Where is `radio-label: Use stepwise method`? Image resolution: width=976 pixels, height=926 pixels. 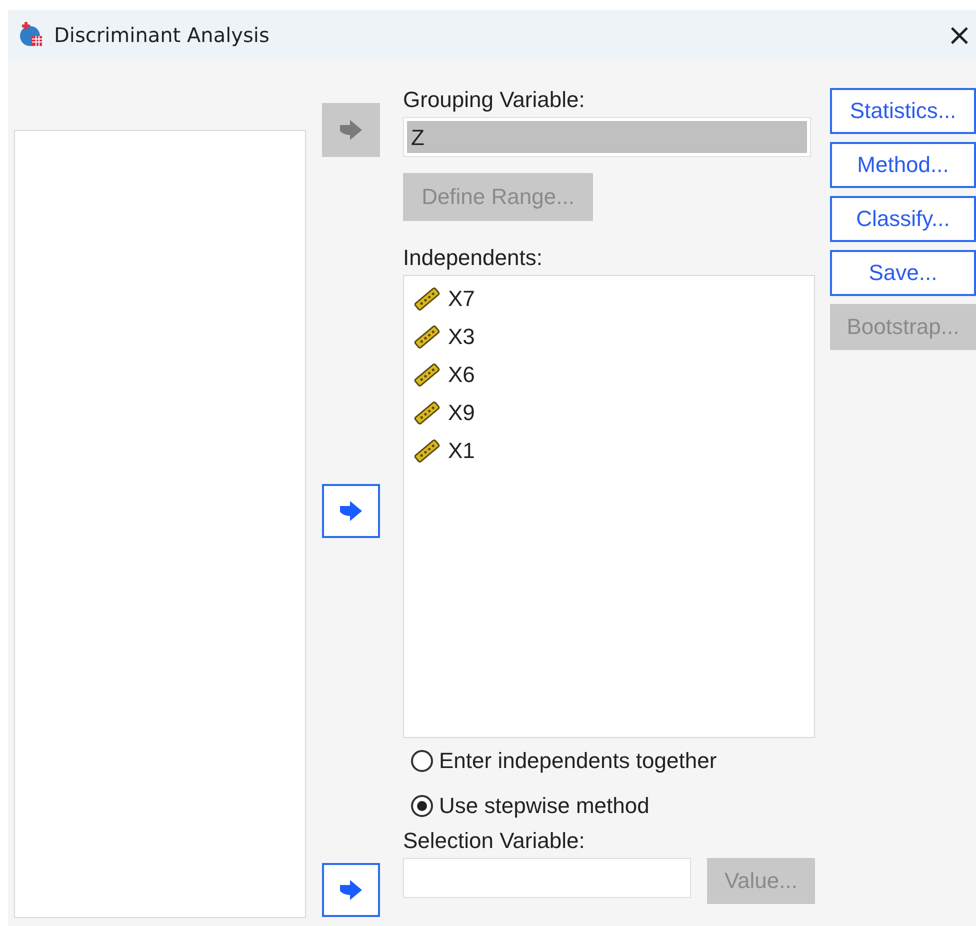
radio-label: Use stepwise method is located at coordinates (544, 805).